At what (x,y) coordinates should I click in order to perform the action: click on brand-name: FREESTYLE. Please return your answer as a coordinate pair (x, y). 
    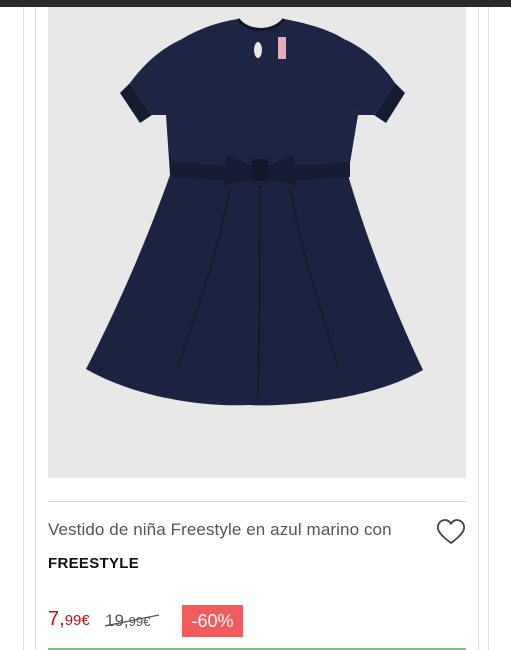
    Looking at the image, I should click on (93, 563).